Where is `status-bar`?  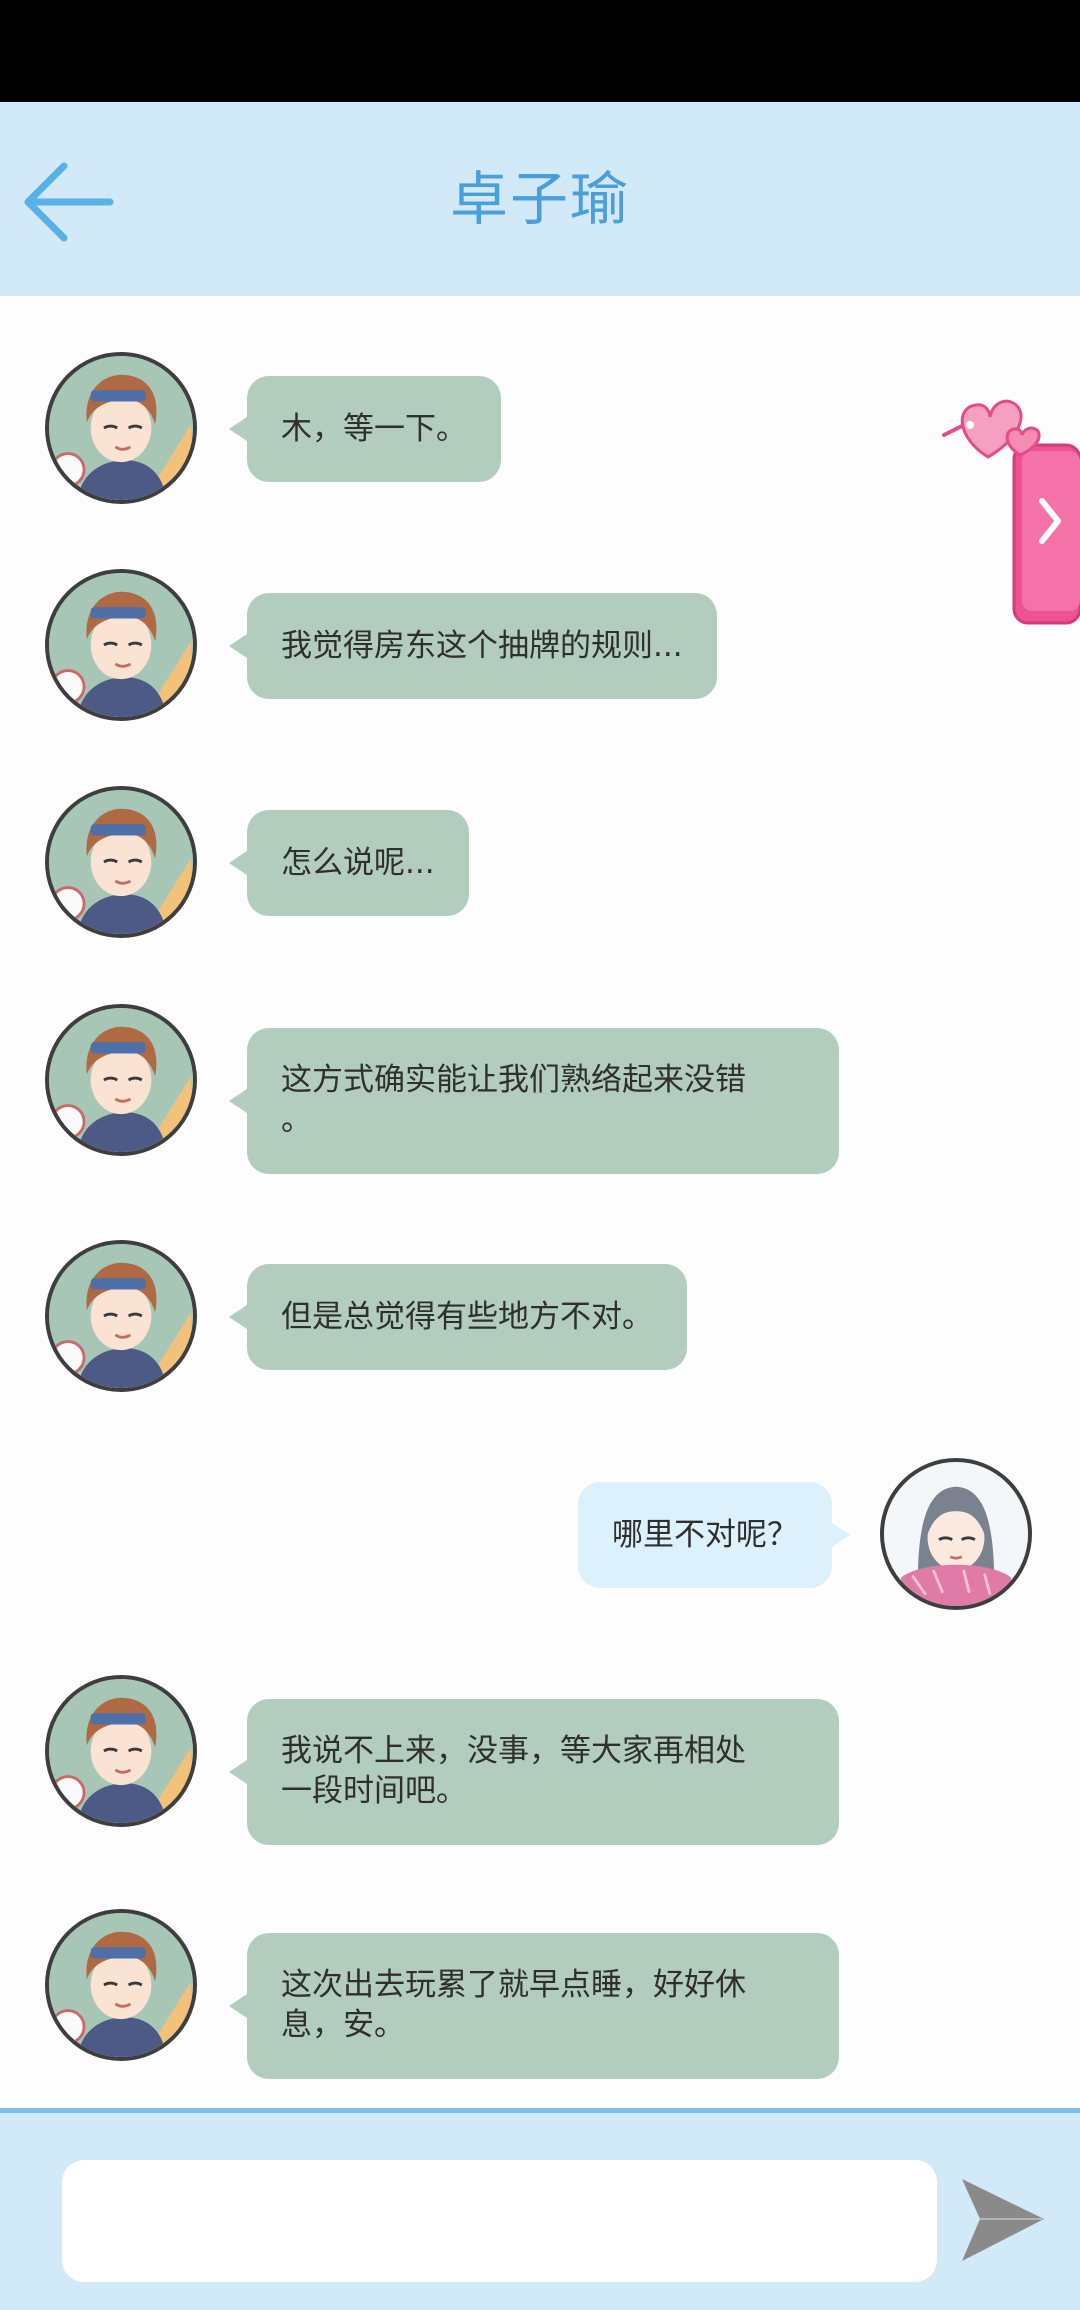
status-bar is located at coordinates (540, 51).